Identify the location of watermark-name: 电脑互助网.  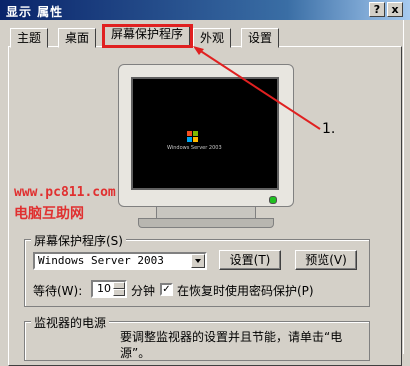
(49, 214).